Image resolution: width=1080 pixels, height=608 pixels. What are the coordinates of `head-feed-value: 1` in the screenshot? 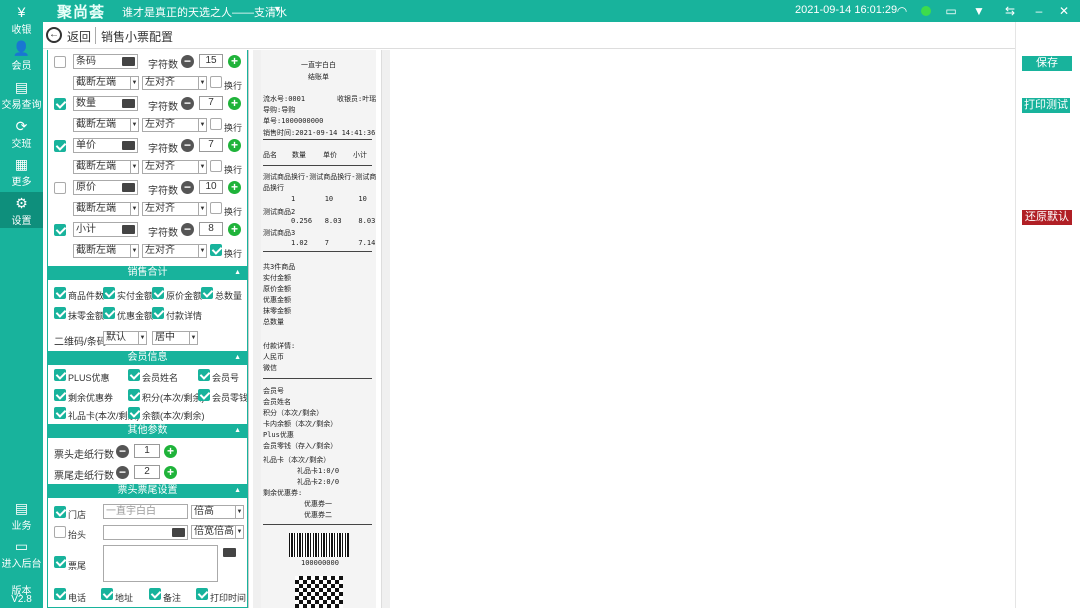 It's located at (147, 451).